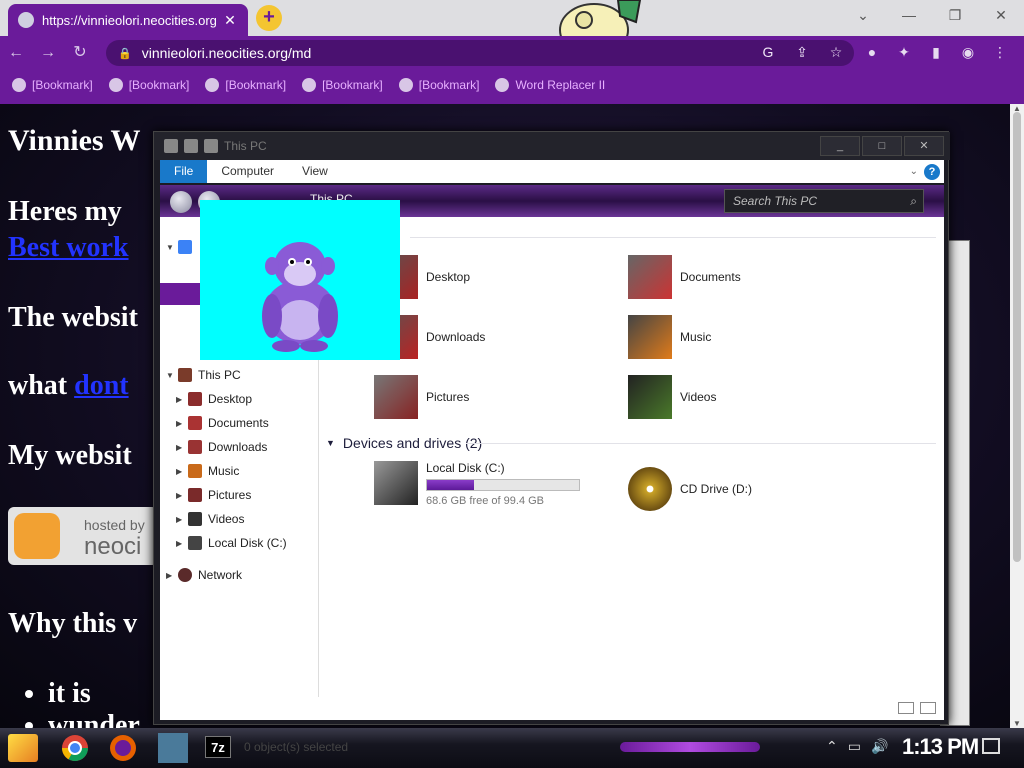  Describe the element at coordinates (48, 53) in the screenshot. I see `forward-arrow-icon: →` at that location.